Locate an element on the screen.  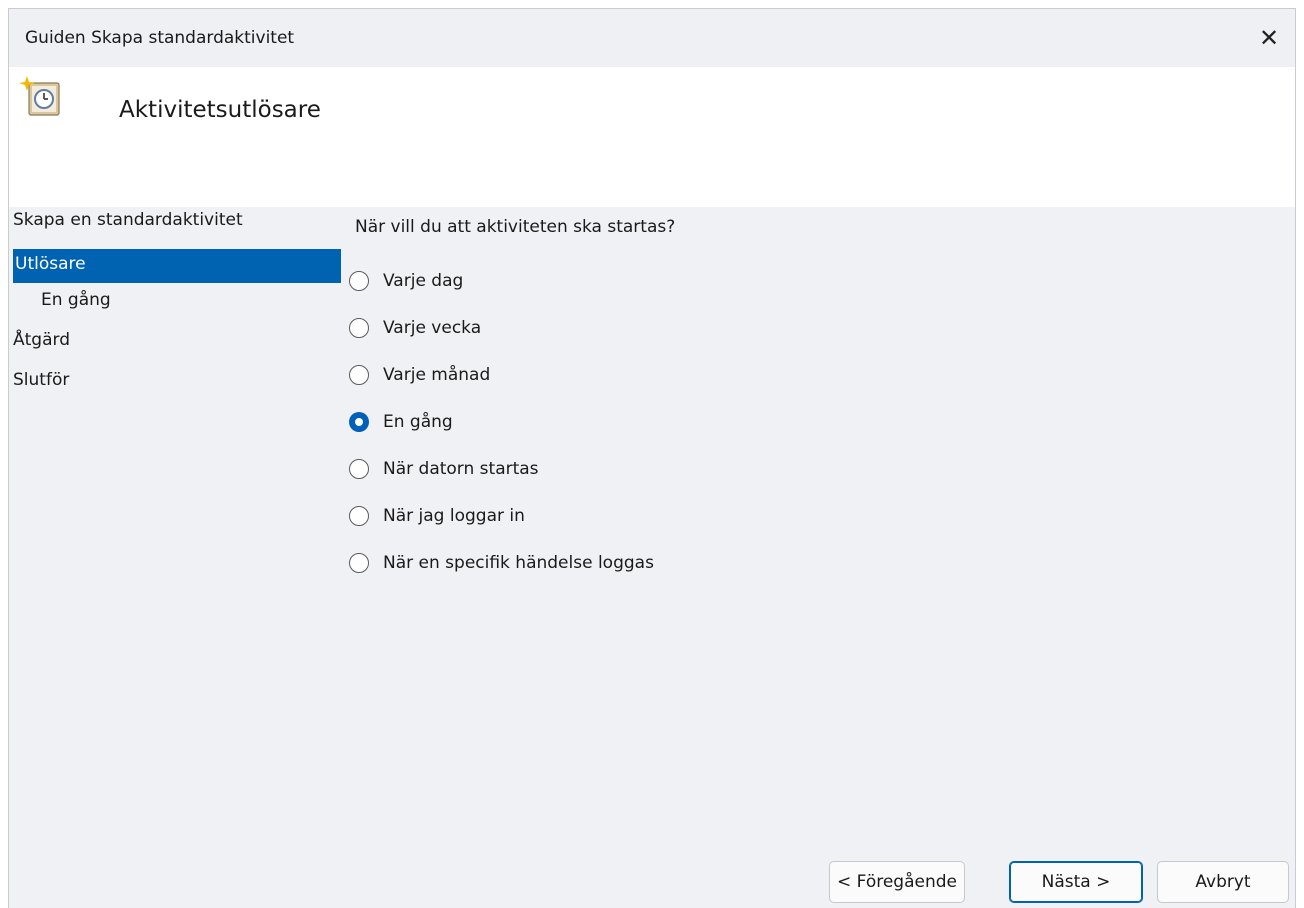
radio-specific-event: När en specifik händelse loggas is located at coordinates (501, 562).